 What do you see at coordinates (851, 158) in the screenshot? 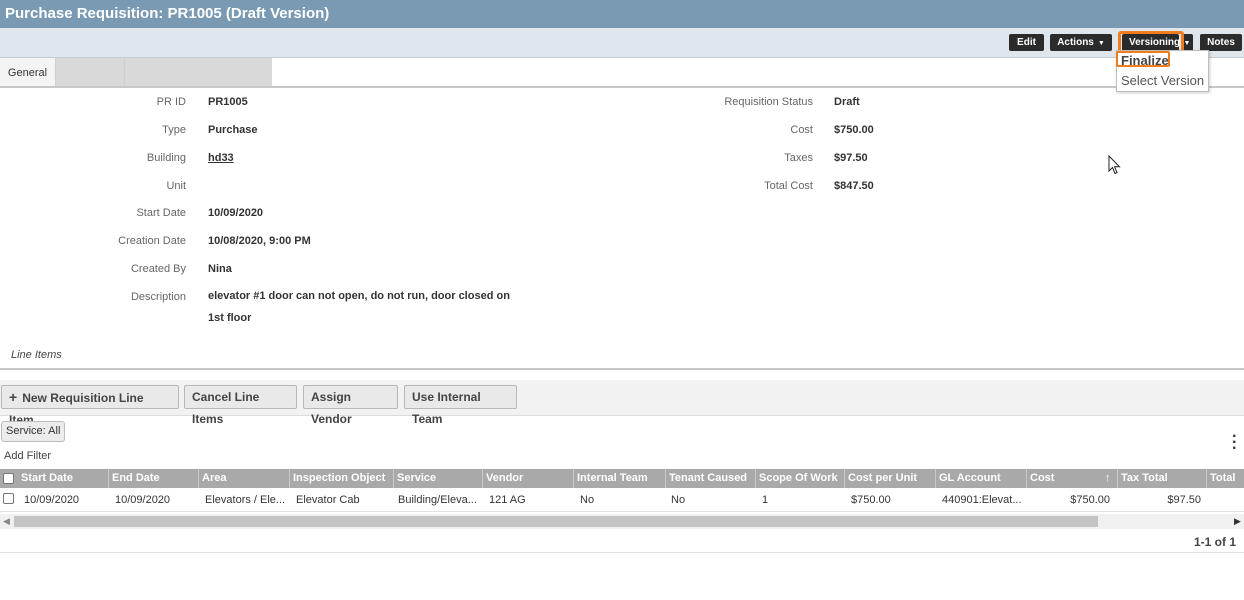
I see `value-taxes: $97.50` at bounding box center [851, 158].